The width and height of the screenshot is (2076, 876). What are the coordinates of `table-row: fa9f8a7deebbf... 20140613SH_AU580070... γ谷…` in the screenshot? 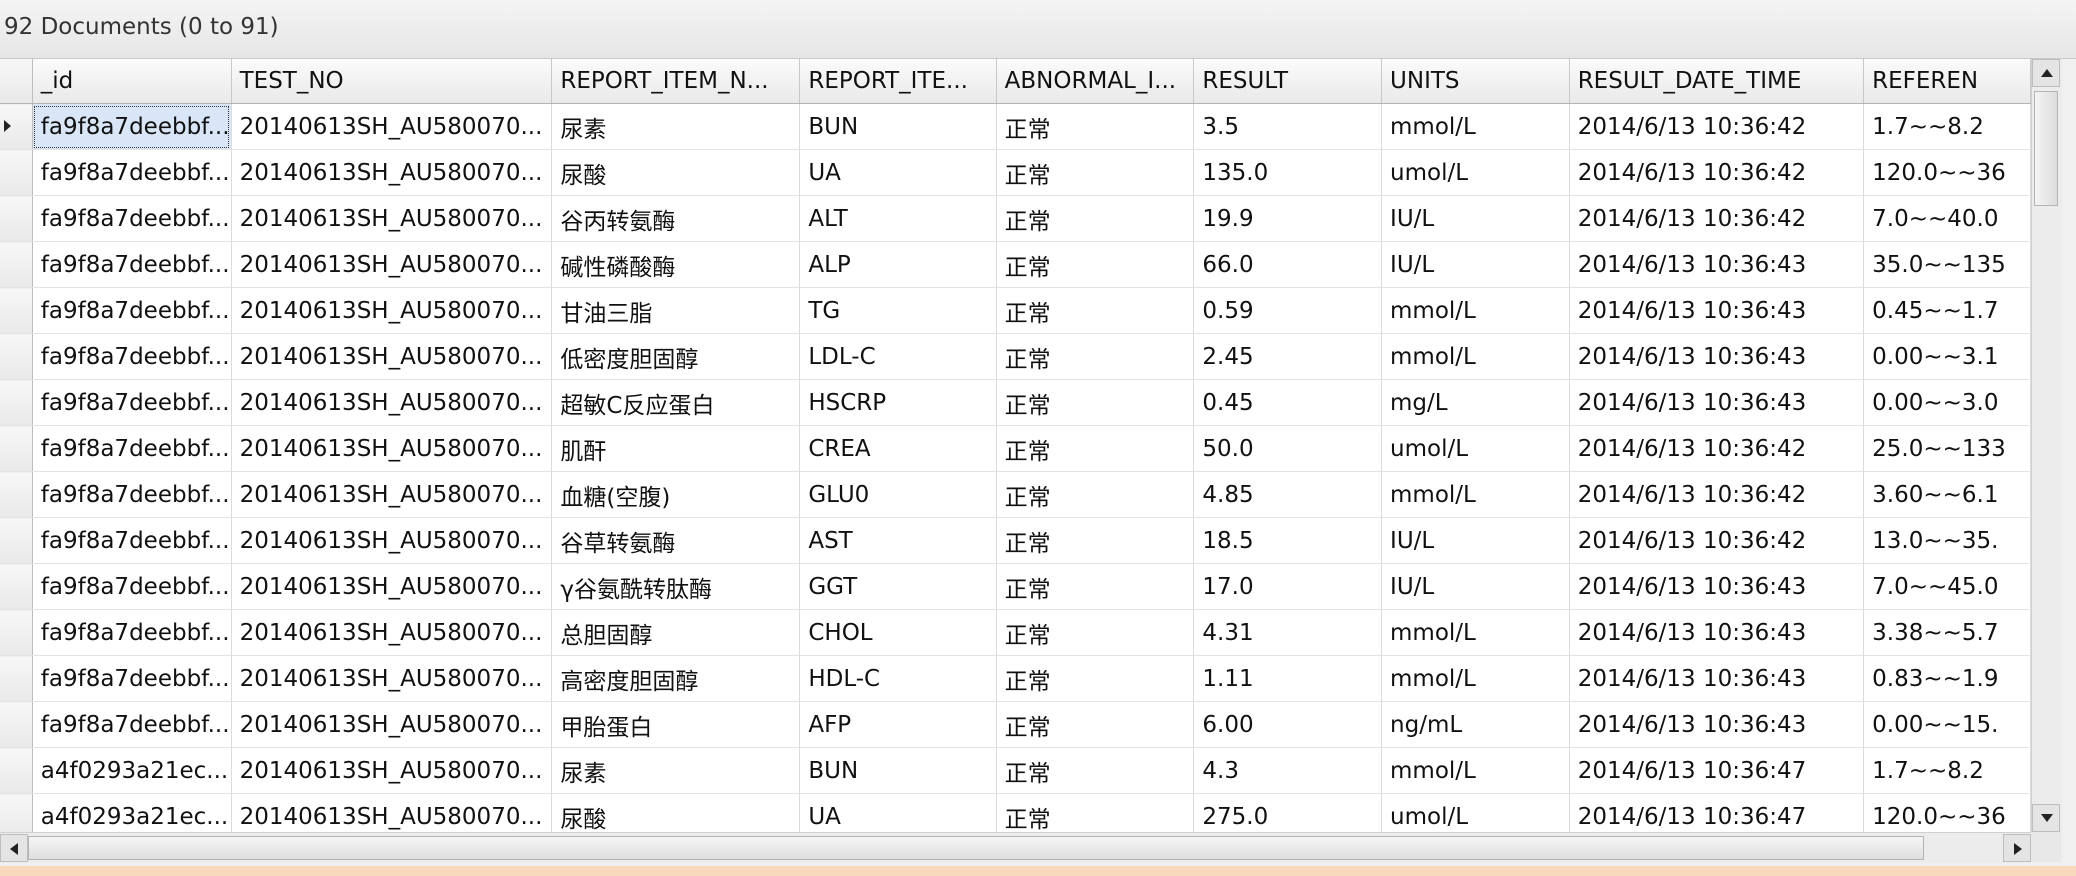 It's located at (1015, 586).